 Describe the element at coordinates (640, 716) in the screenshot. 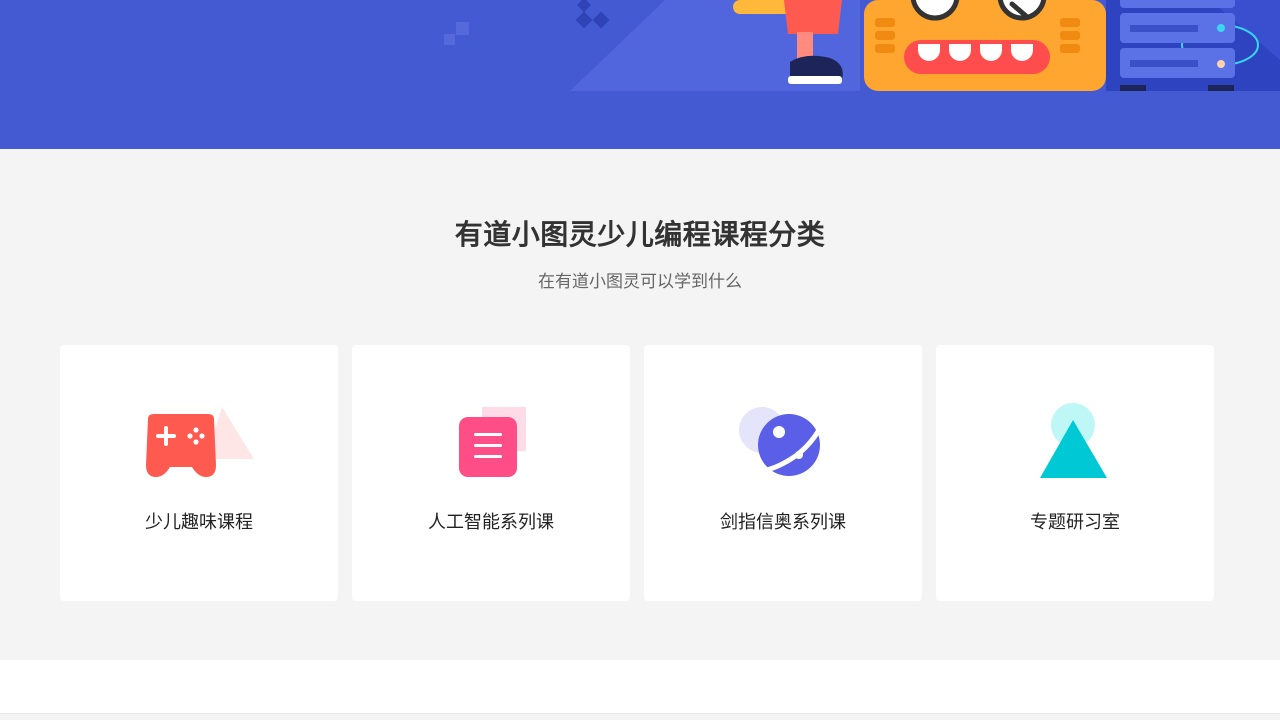

I see `divider` at that location.